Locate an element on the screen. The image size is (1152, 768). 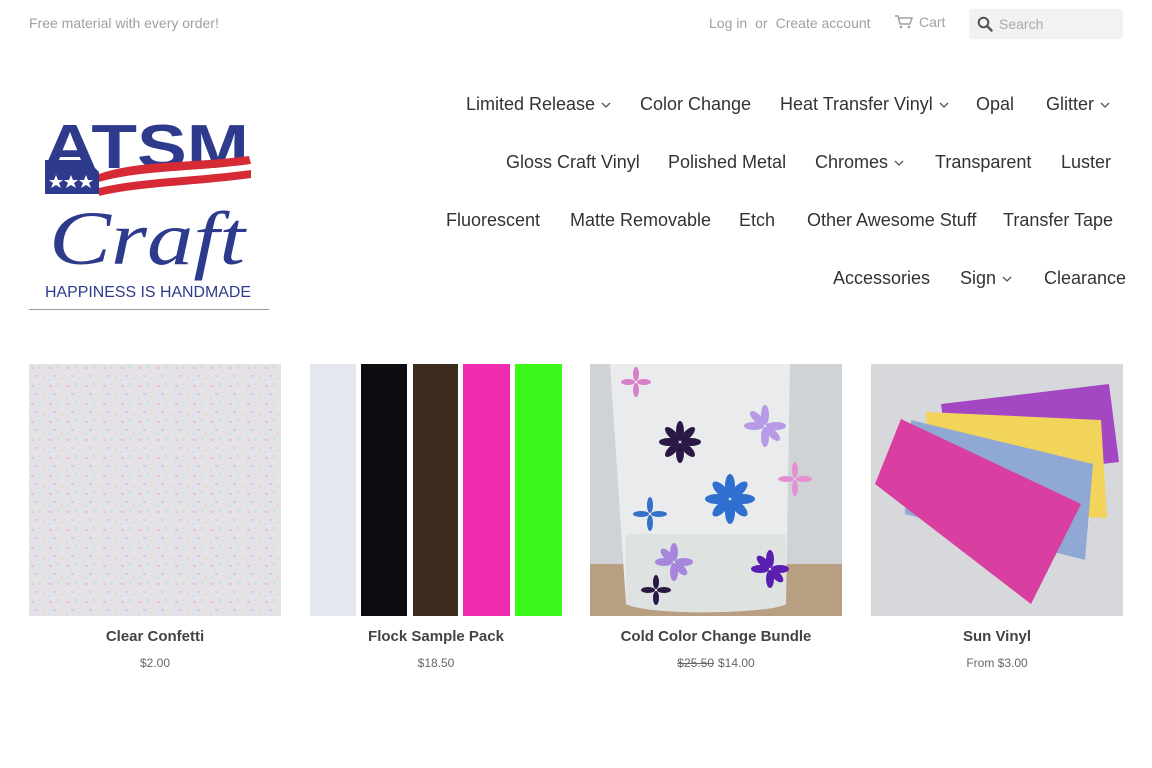
nav-other-awesome-stuff: Other Awesome Stuff is located at coordinates (891, 220).